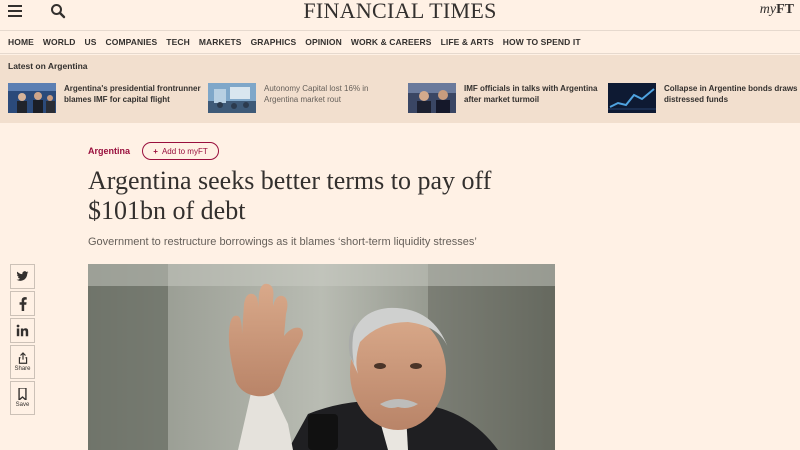 This screenshot has width=800, height=450. Describe the element at coordinates (184, 151) in the screenshot. I see `add-to-myft-label: Add to myFT` at that location.